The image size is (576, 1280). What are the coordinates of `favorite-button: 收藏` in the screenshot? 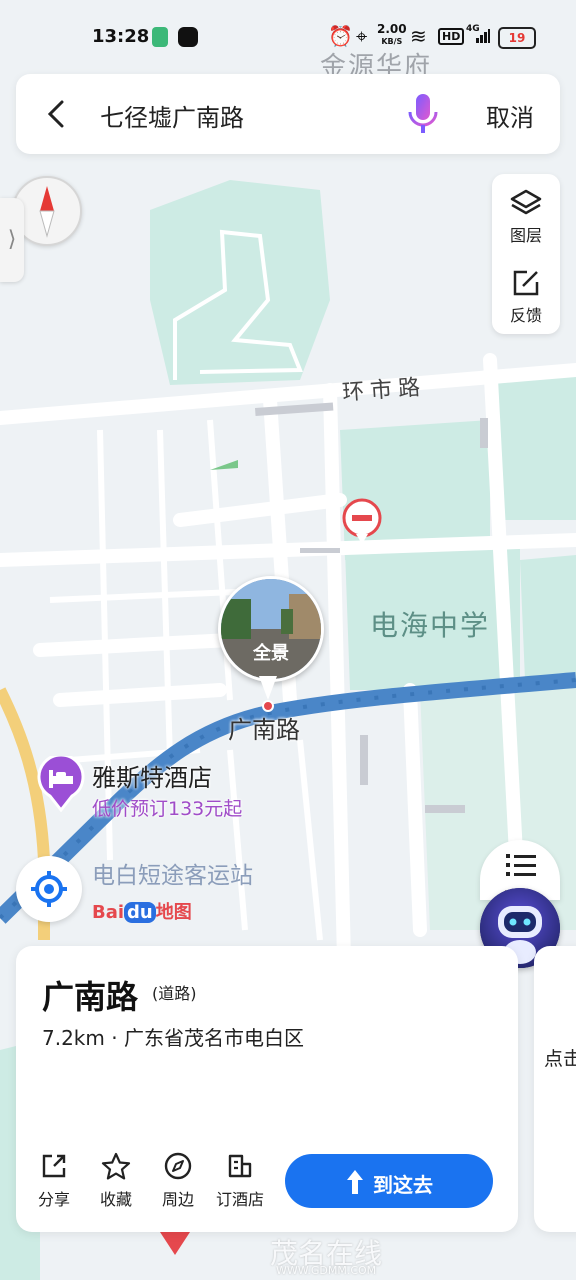 It's located at (116, 1181).